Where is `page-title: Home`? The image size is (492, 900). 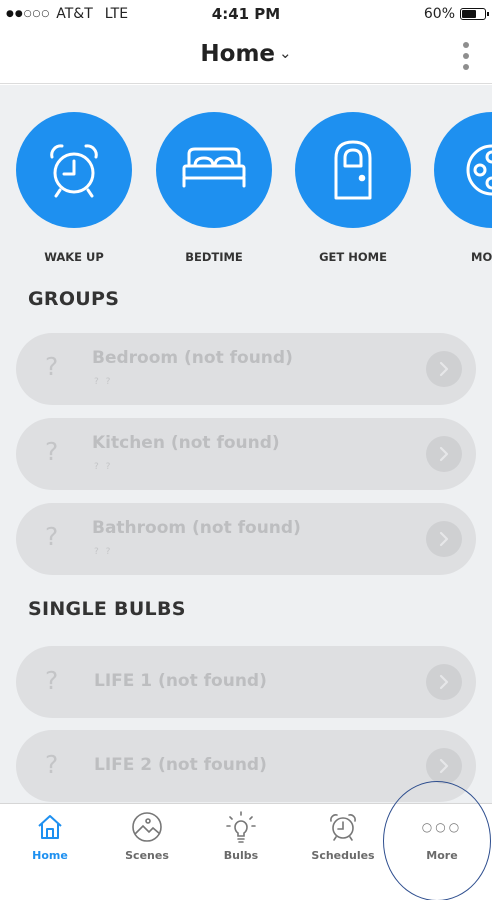
page-title: Home is located at coordinates (238, 54).